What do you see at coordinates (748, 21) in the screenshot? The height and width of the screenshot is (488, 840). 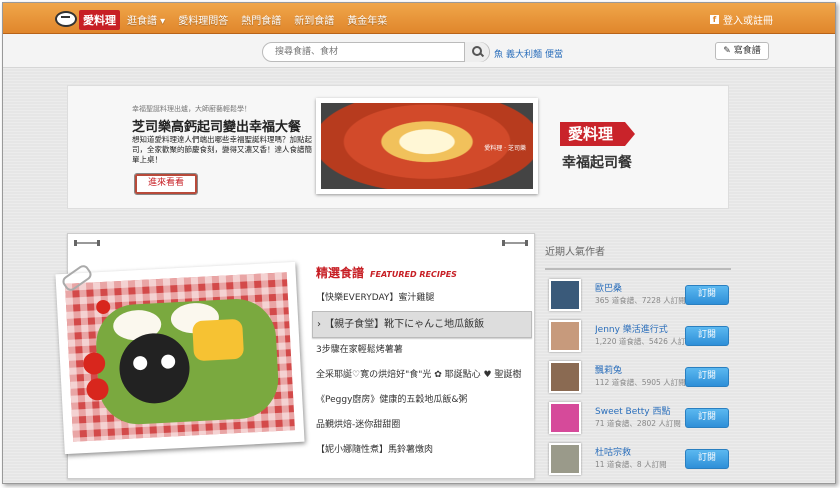 I see `login-label: 登入或註冊` at bounding box center [748, 21].